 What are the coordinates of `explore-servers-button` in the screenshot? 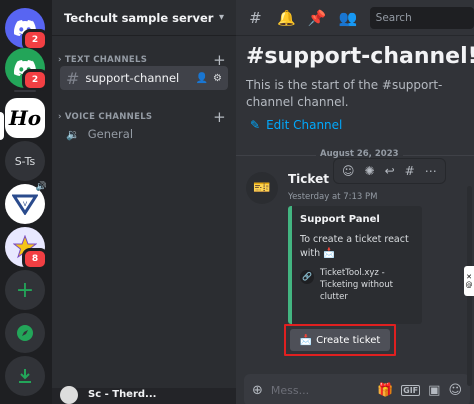 It's located at (25, 333).